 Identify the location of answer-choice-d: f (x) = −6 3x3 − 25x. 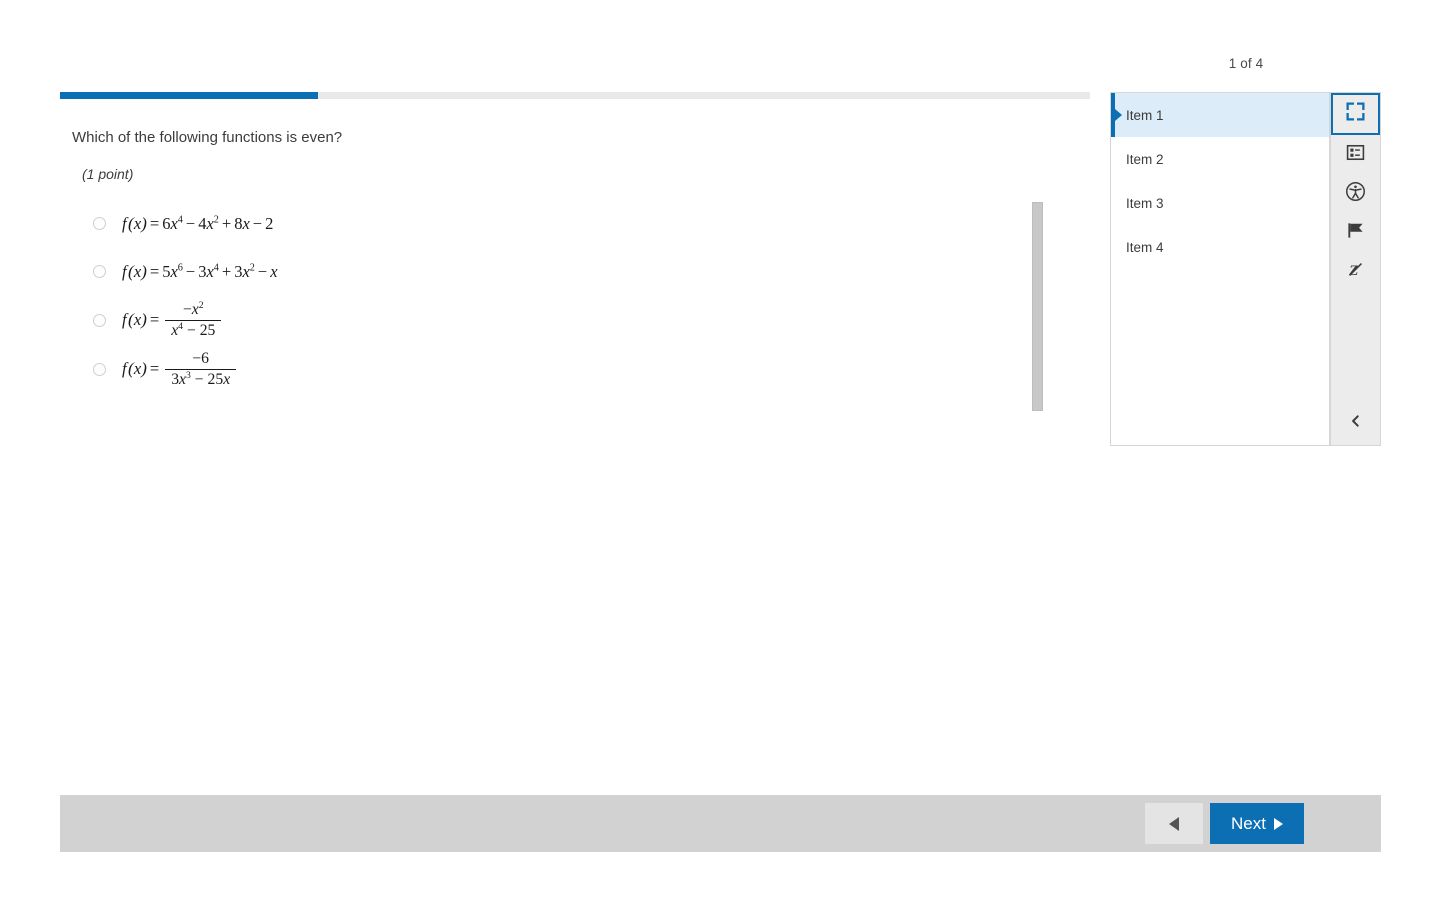
(566, 369).